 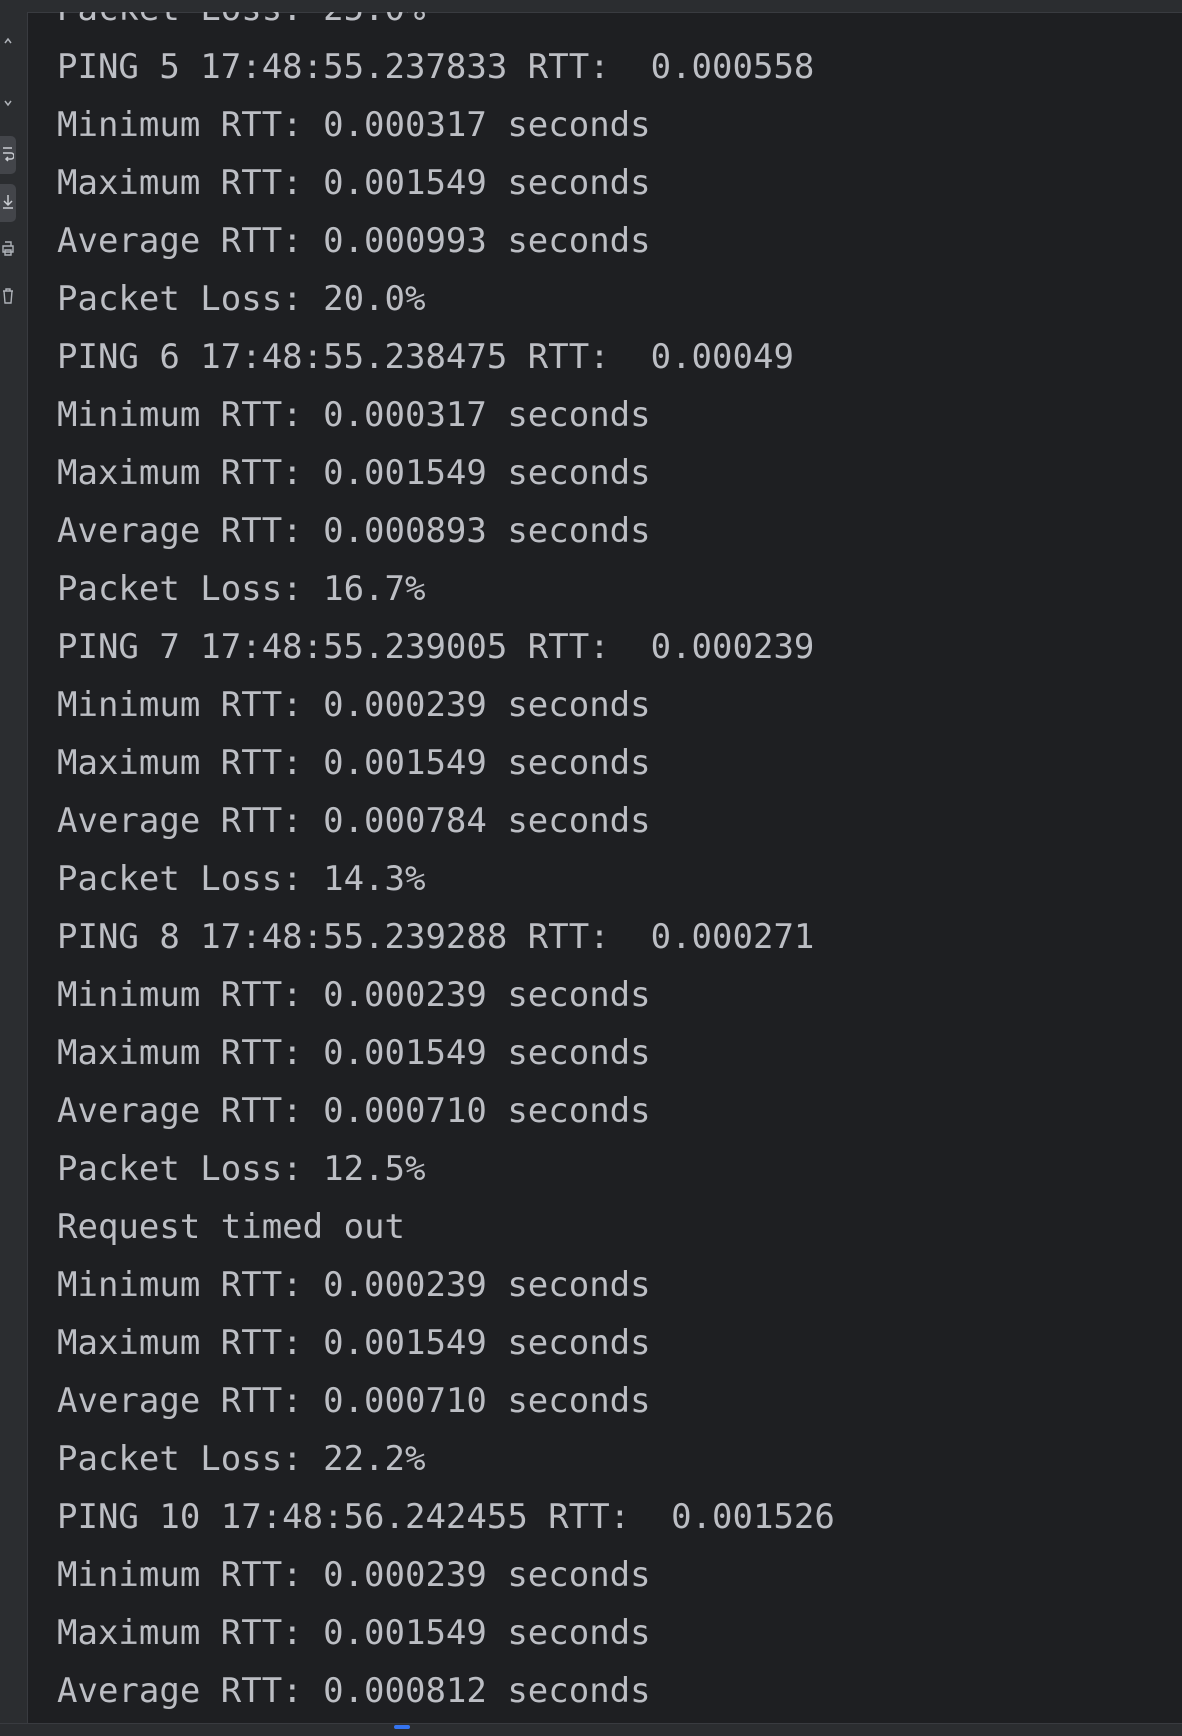 I want to click on scroll-up-icon, so click(x=8, y=45).